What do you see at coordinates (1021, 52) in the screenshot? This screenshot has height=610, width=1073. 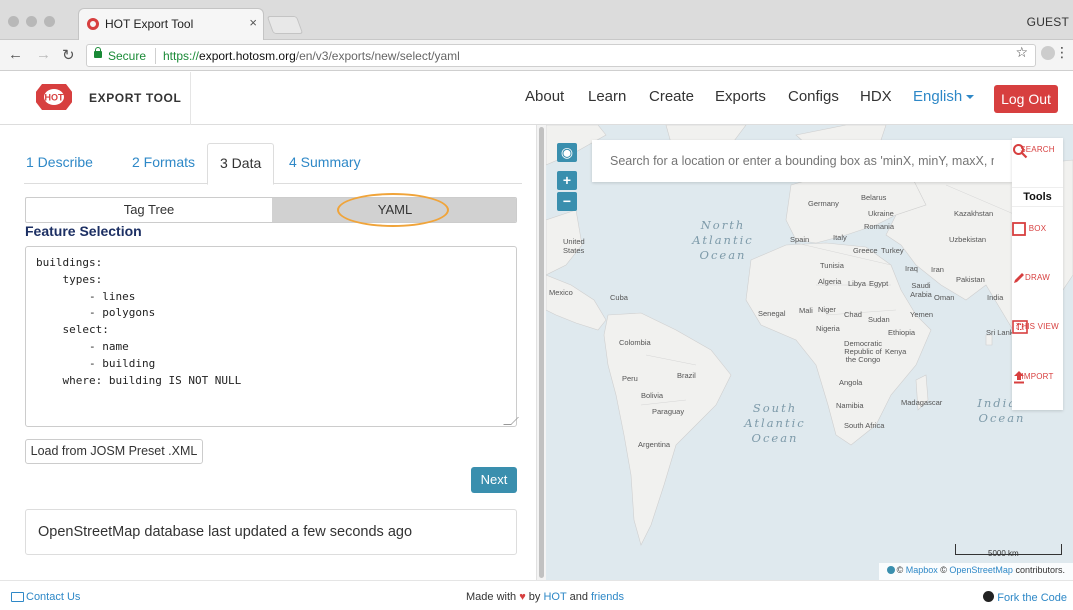 I see `bookmark-star-icon: ☆` at bounding box center [1021, 52].